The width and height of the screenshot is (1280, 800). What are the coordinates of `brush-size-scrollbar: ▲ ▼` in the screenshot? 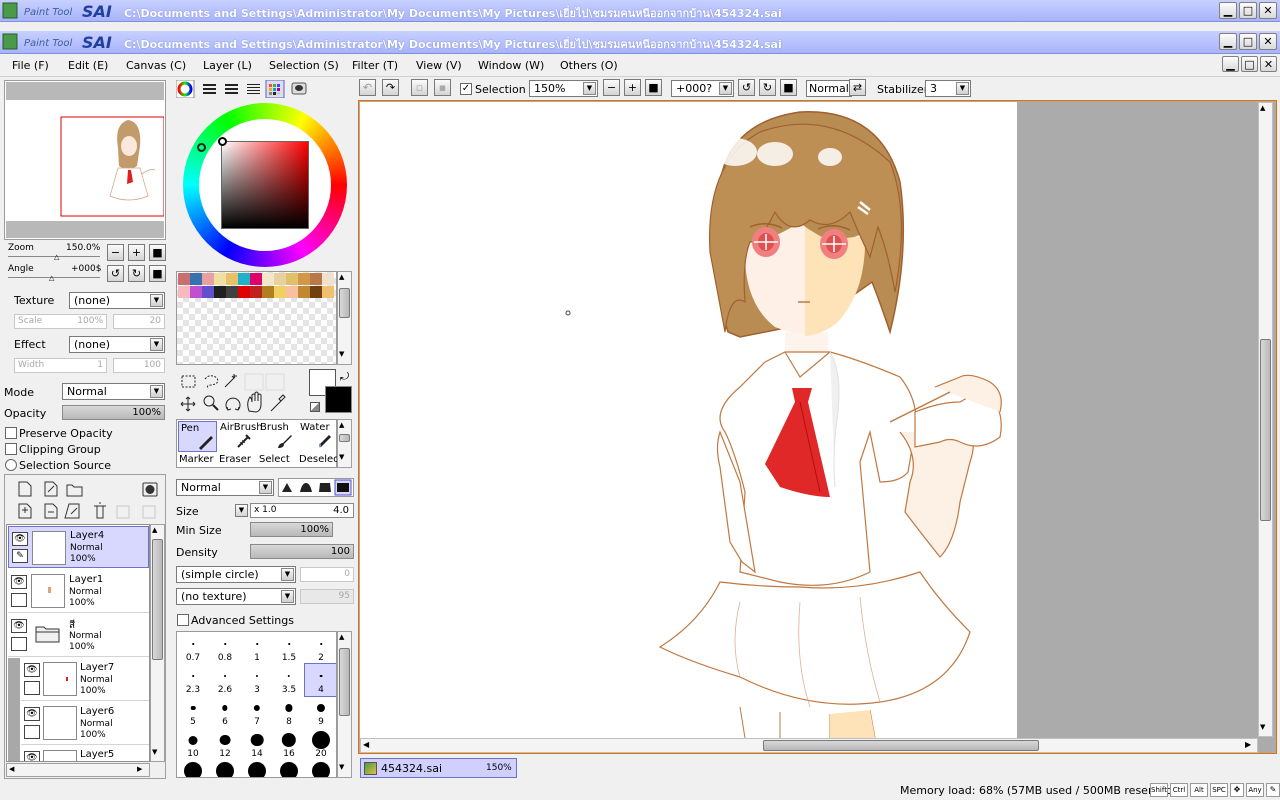 It's located at (344, 704).